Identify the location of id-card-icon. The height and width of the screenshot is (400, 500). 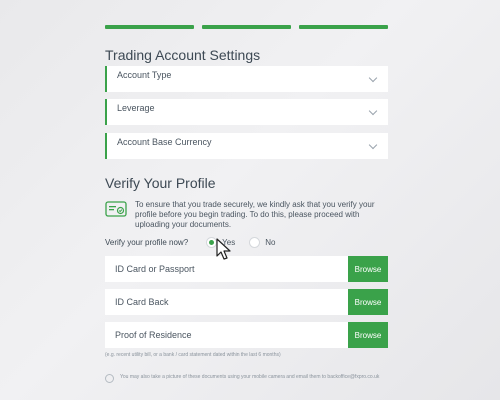
(116, 209).